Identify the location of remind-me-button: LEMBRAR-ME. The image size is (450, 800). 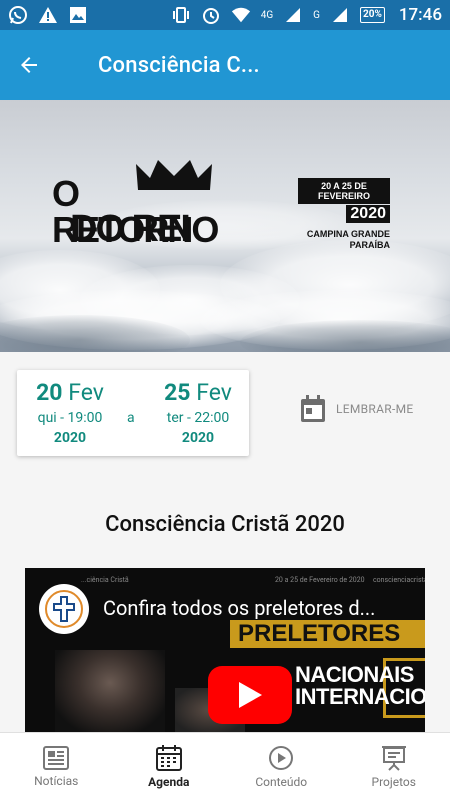
(356, 409).